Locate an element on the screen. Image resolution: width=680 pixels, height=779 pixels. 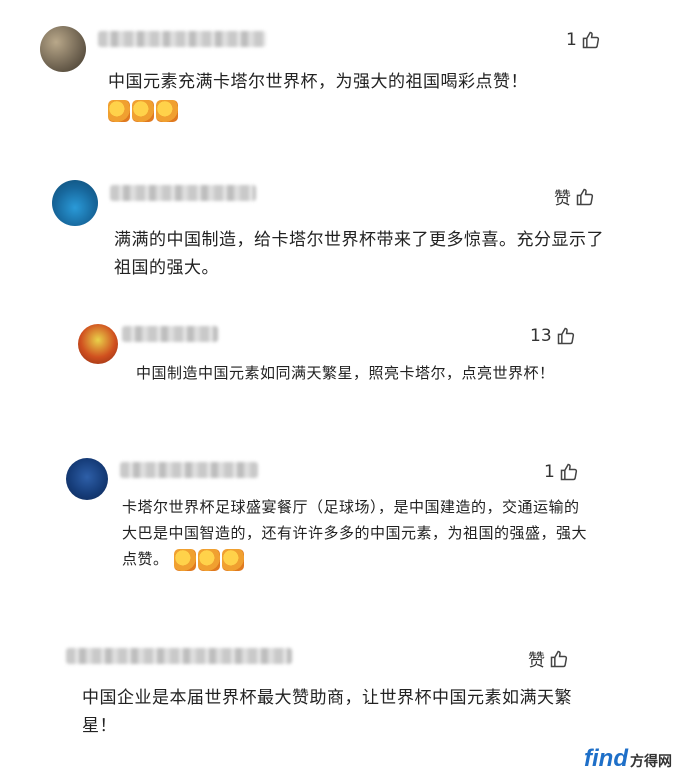
watermark-text: 方得网 is located at coordinates (651, 761).